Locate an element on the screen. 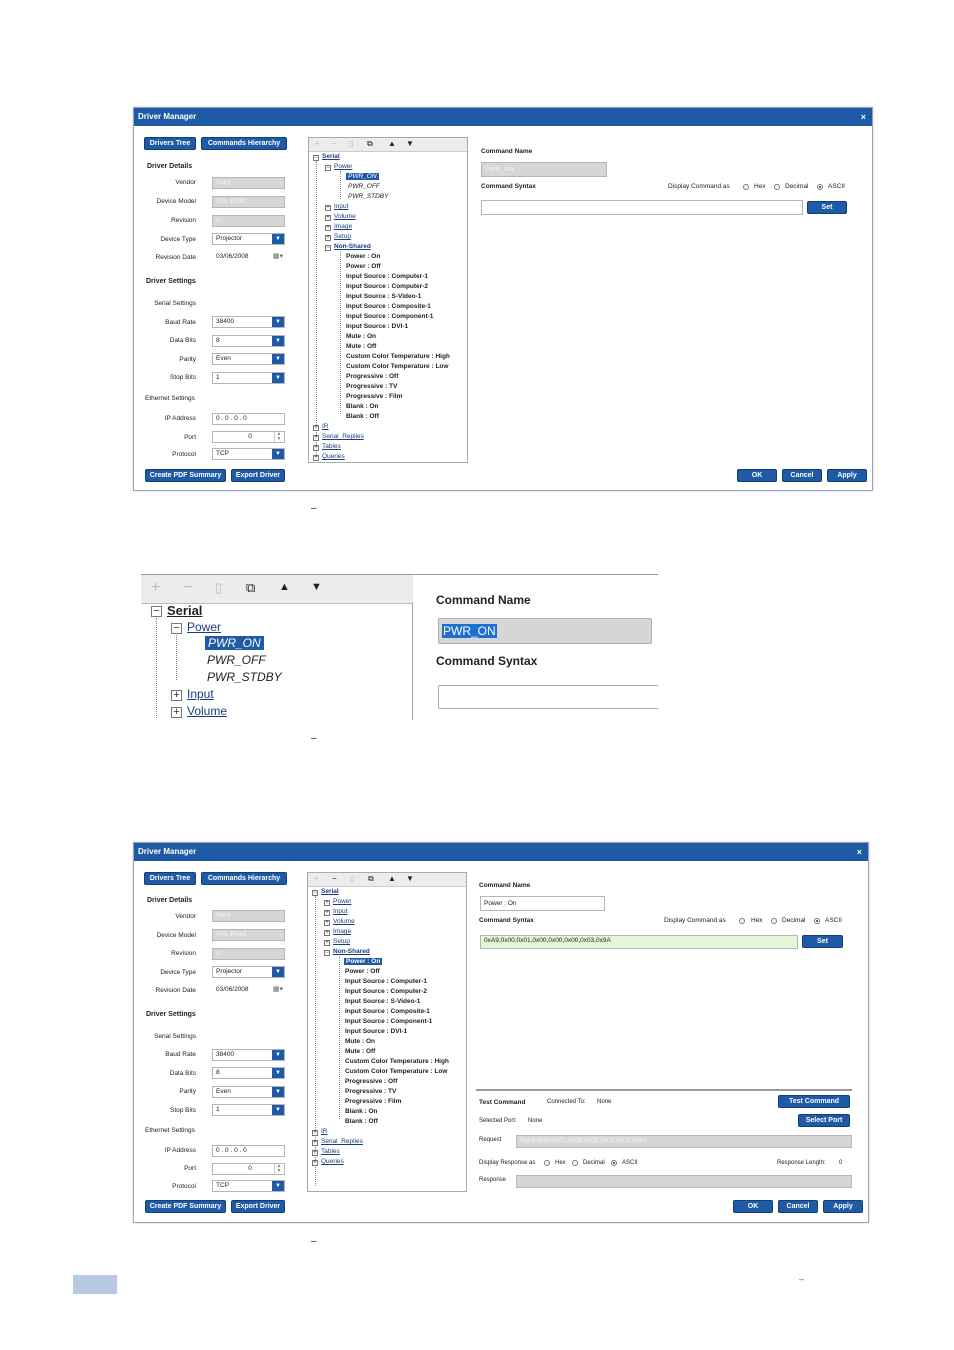  tree-leaf: Input Source : DVI-1 is located at coordinates (377, 326).